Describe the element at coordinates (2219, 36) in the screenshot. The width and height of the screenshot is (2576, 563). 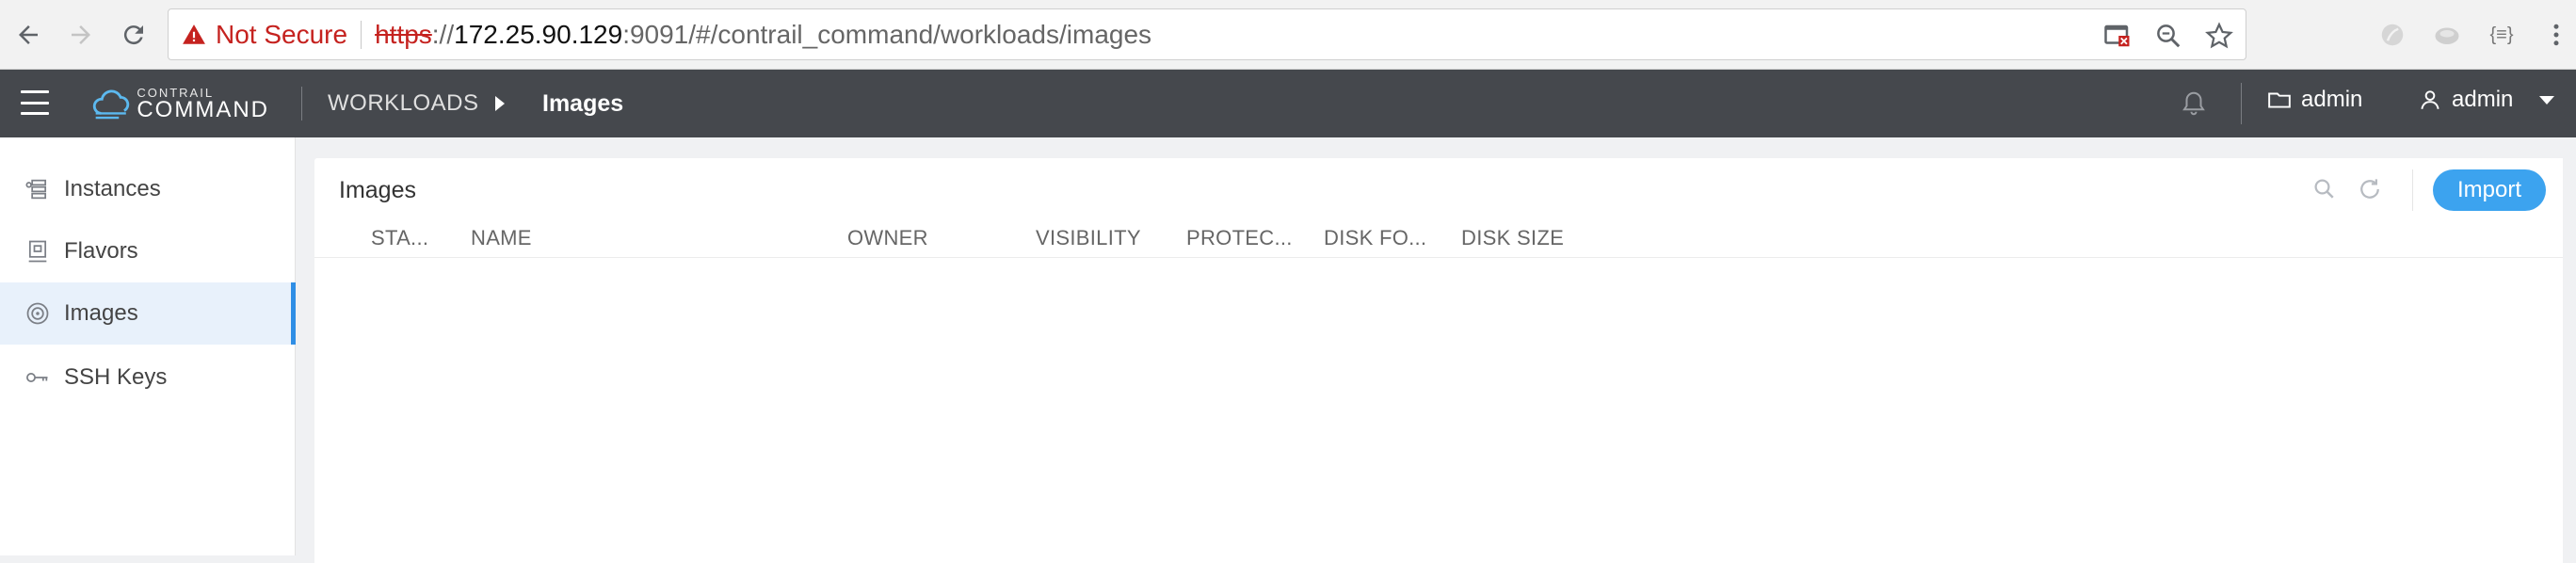
I see `bookmark-star-icon` at that location.